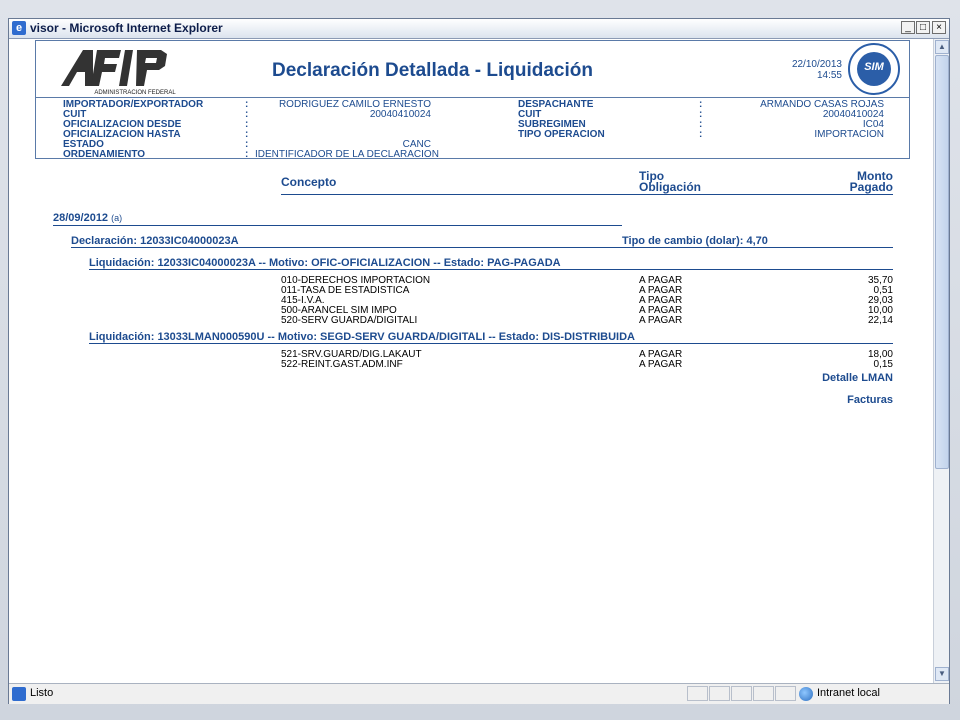 The image size is (960, 720). Describe the element at coordinates (883, 364) in the screenshot. I see `item-monto: 0,15` at that location.